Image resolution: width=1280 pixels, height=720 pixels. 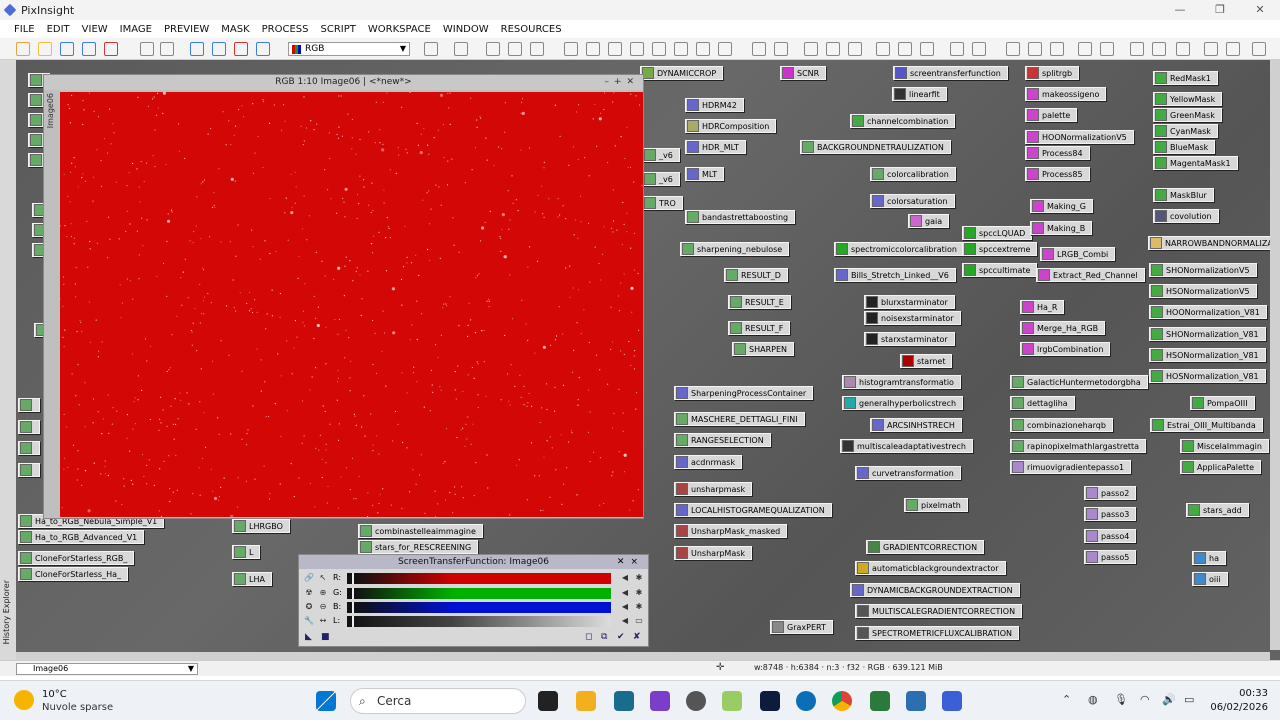 What do you see at coordinates (1051, 115) in the screenshot?
I see `process-icon: palette` at bounding box center [1051, 115].